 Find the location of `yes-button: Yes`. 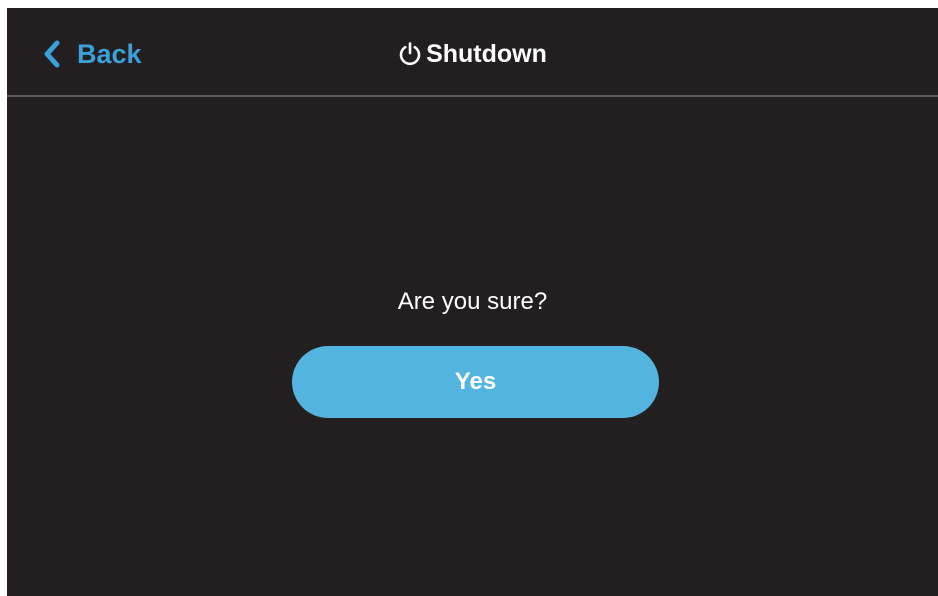

yes-button: Yes is located at coordinates (475, 382).